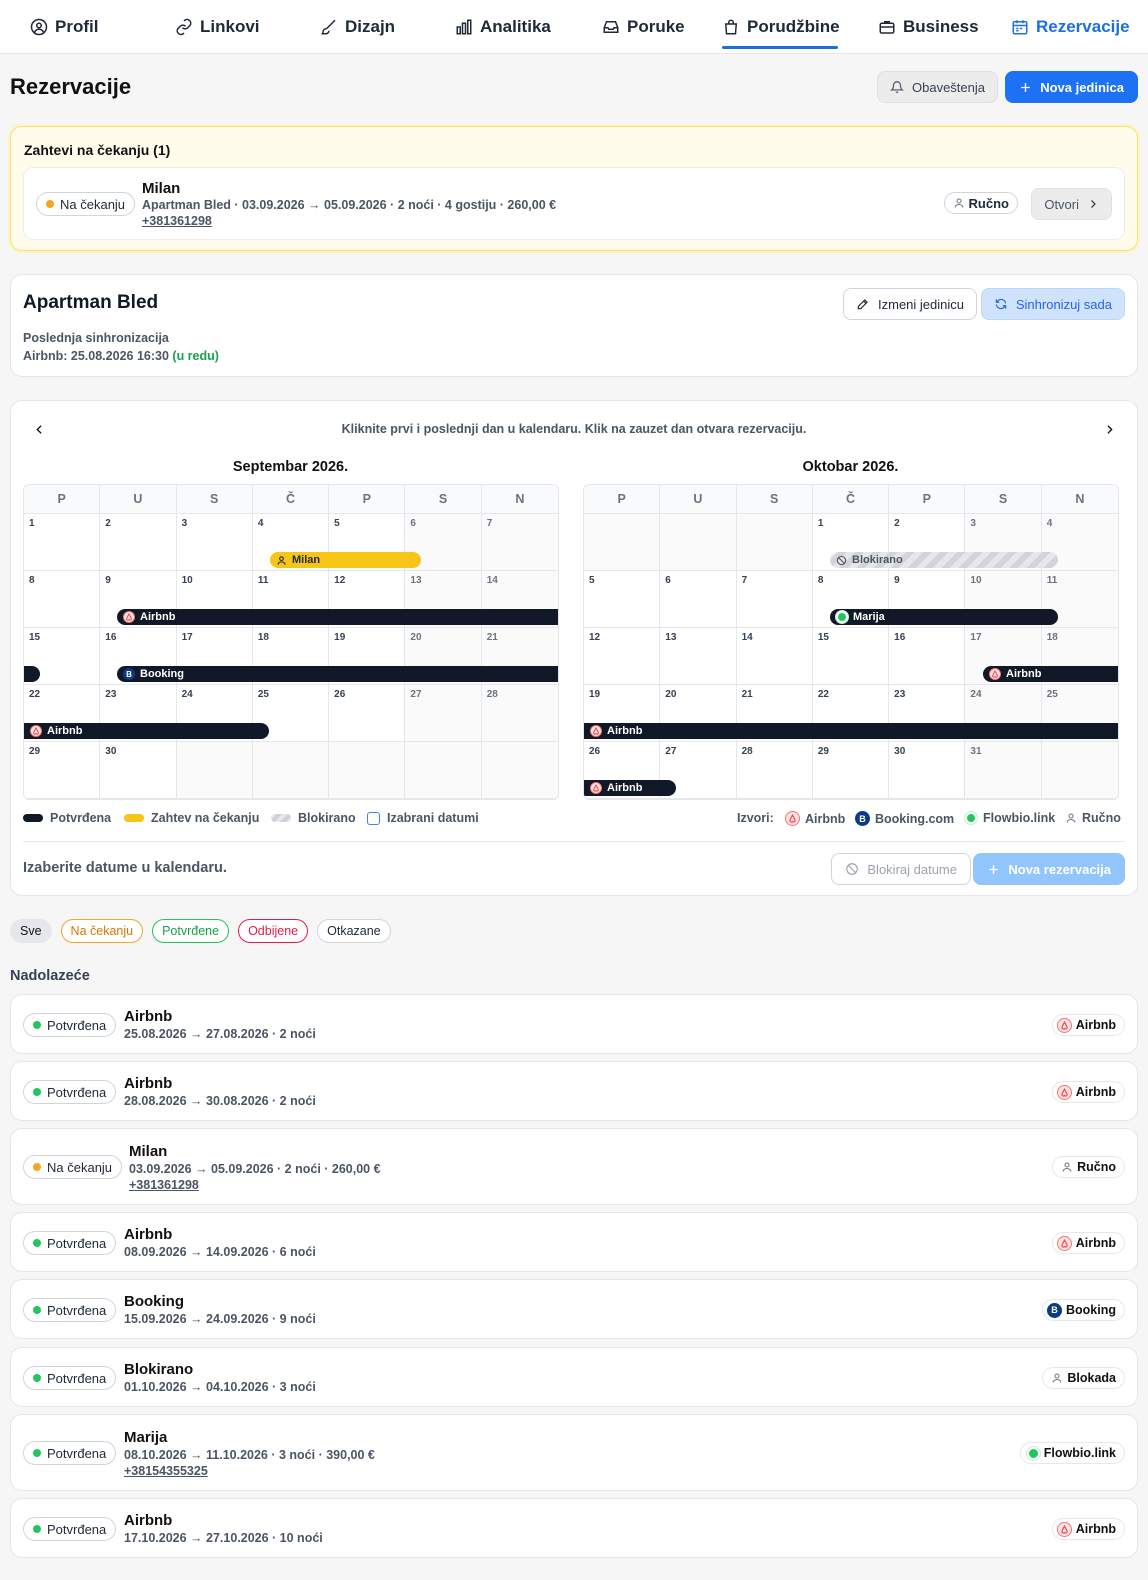 This screenshot has width=1148, height=1580. What do you see at coordinates (800, 26) in the screenshot?
I see `tab-porudzbine: Porudžbine` at bounding box center [800, 26].